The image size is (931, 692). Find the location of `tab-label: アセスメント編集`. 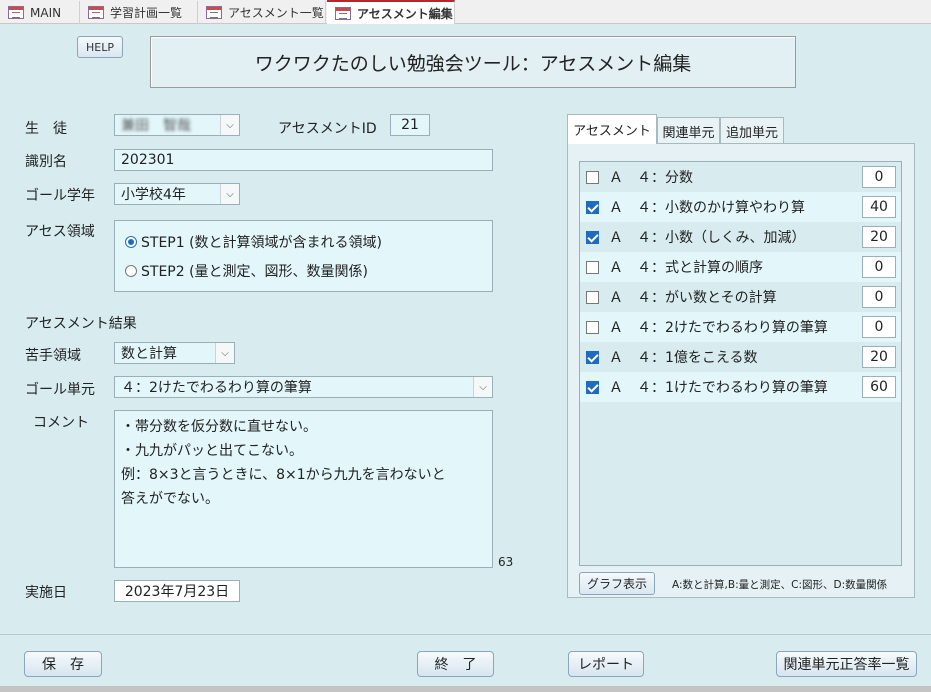

tab-label: アセスメント編集 is located at coordinates (405, 13).